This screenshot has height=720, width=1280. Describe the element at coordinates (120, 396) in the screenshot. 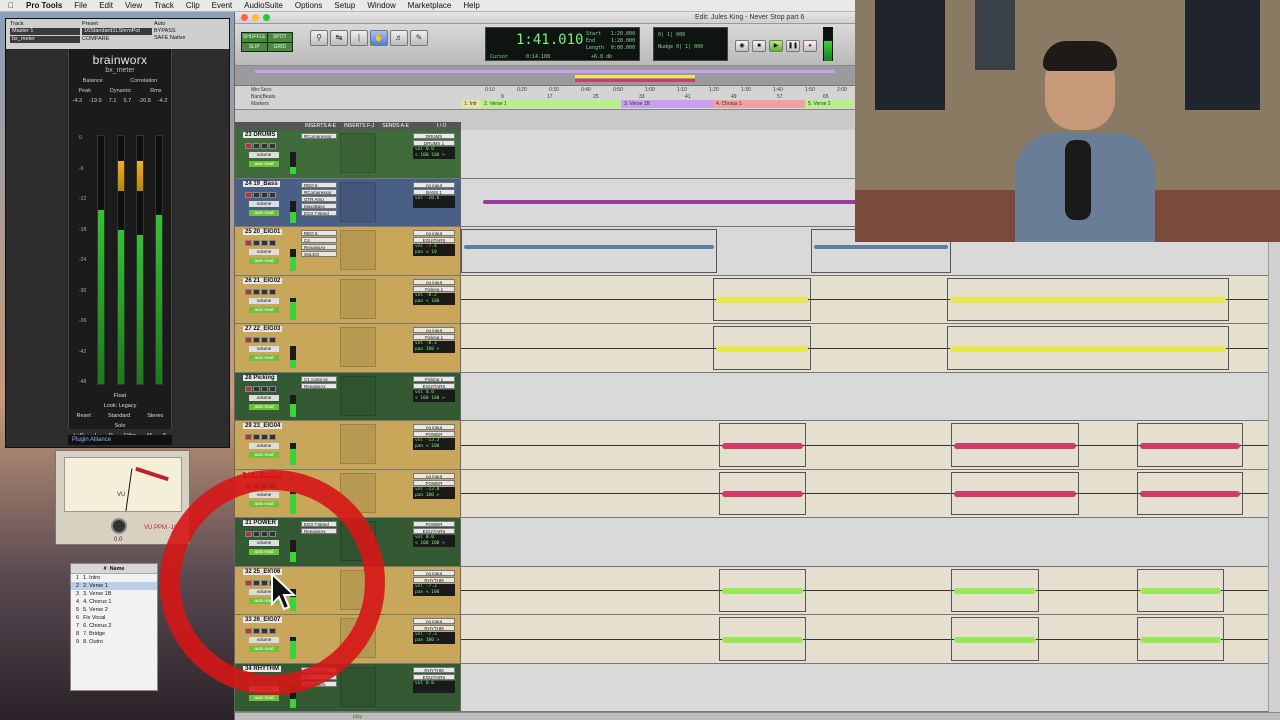

I see `float-toggle: Float` at that location.